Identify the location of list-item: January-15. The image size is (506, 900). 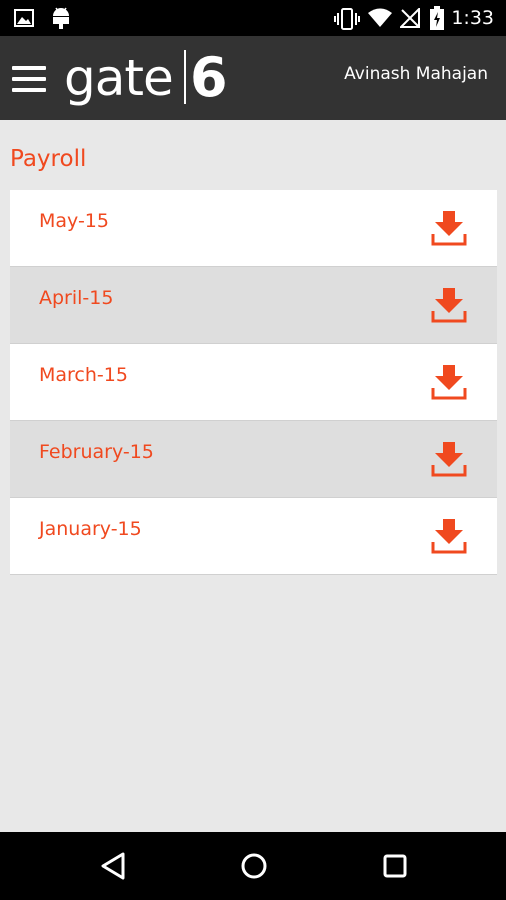
(253, 536).